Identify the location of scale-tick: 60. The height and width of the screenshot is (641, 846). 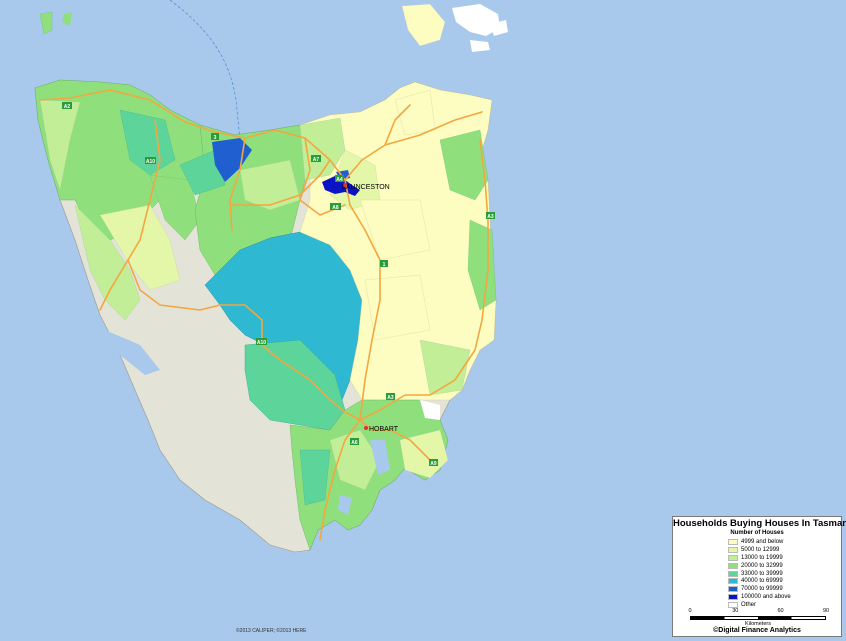
(780, 611).